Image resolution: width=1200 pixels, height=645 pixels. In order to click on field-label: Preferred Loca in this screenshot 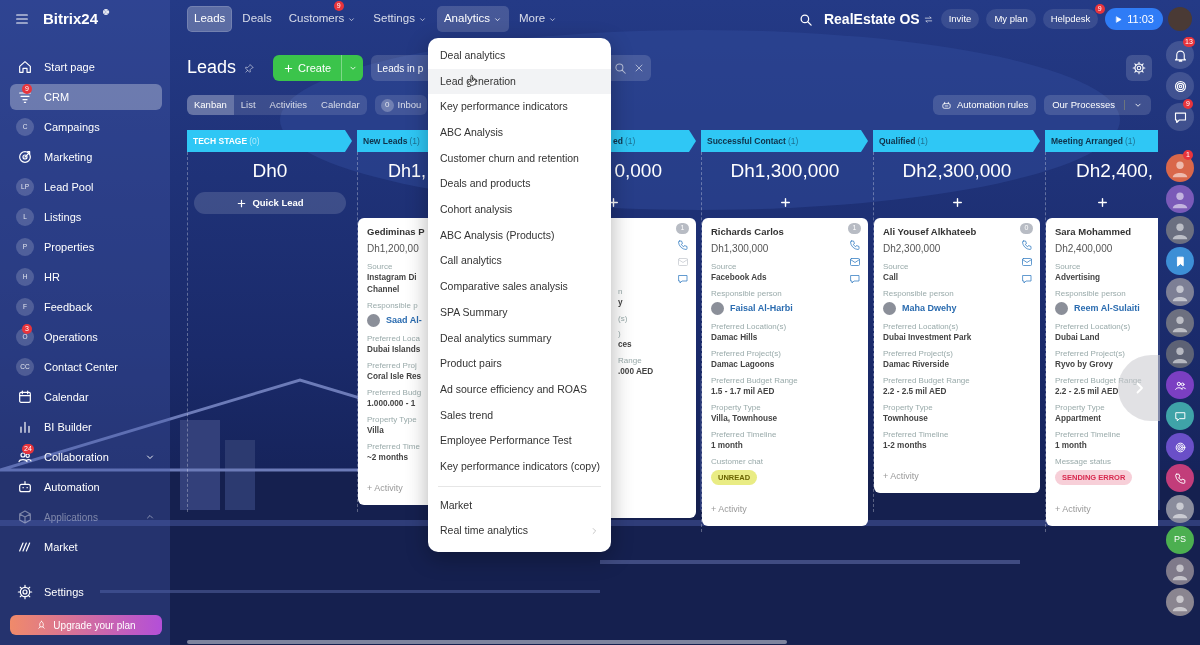, I will do `click(393, 338)`.